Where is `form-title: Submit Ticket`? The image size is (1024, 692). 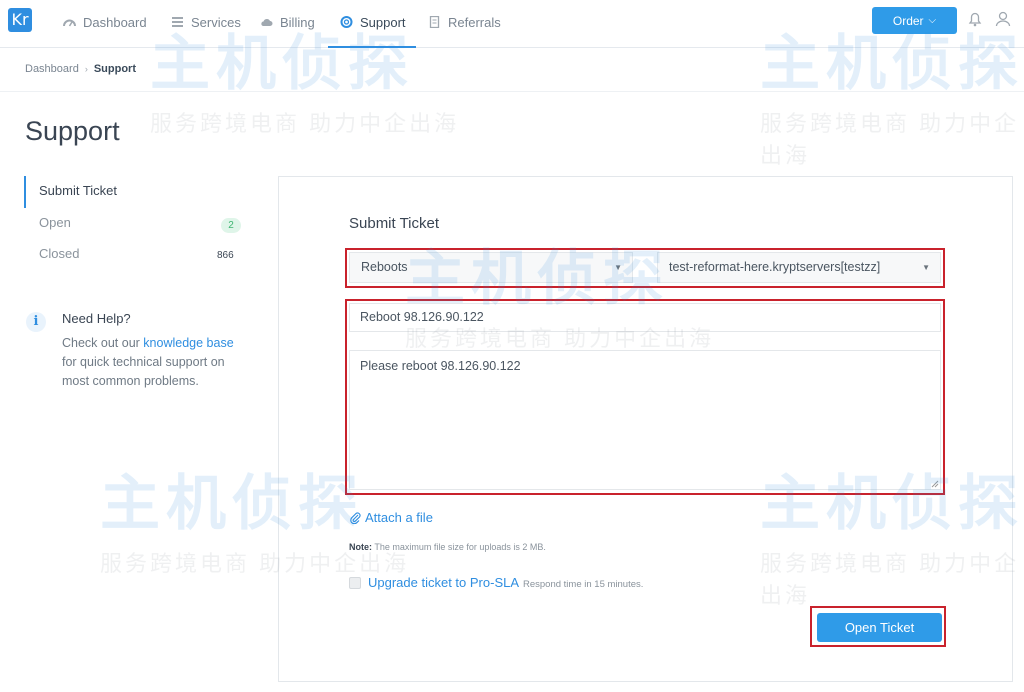
form-title: Submit Ticket is located at coordinates (394, 223).